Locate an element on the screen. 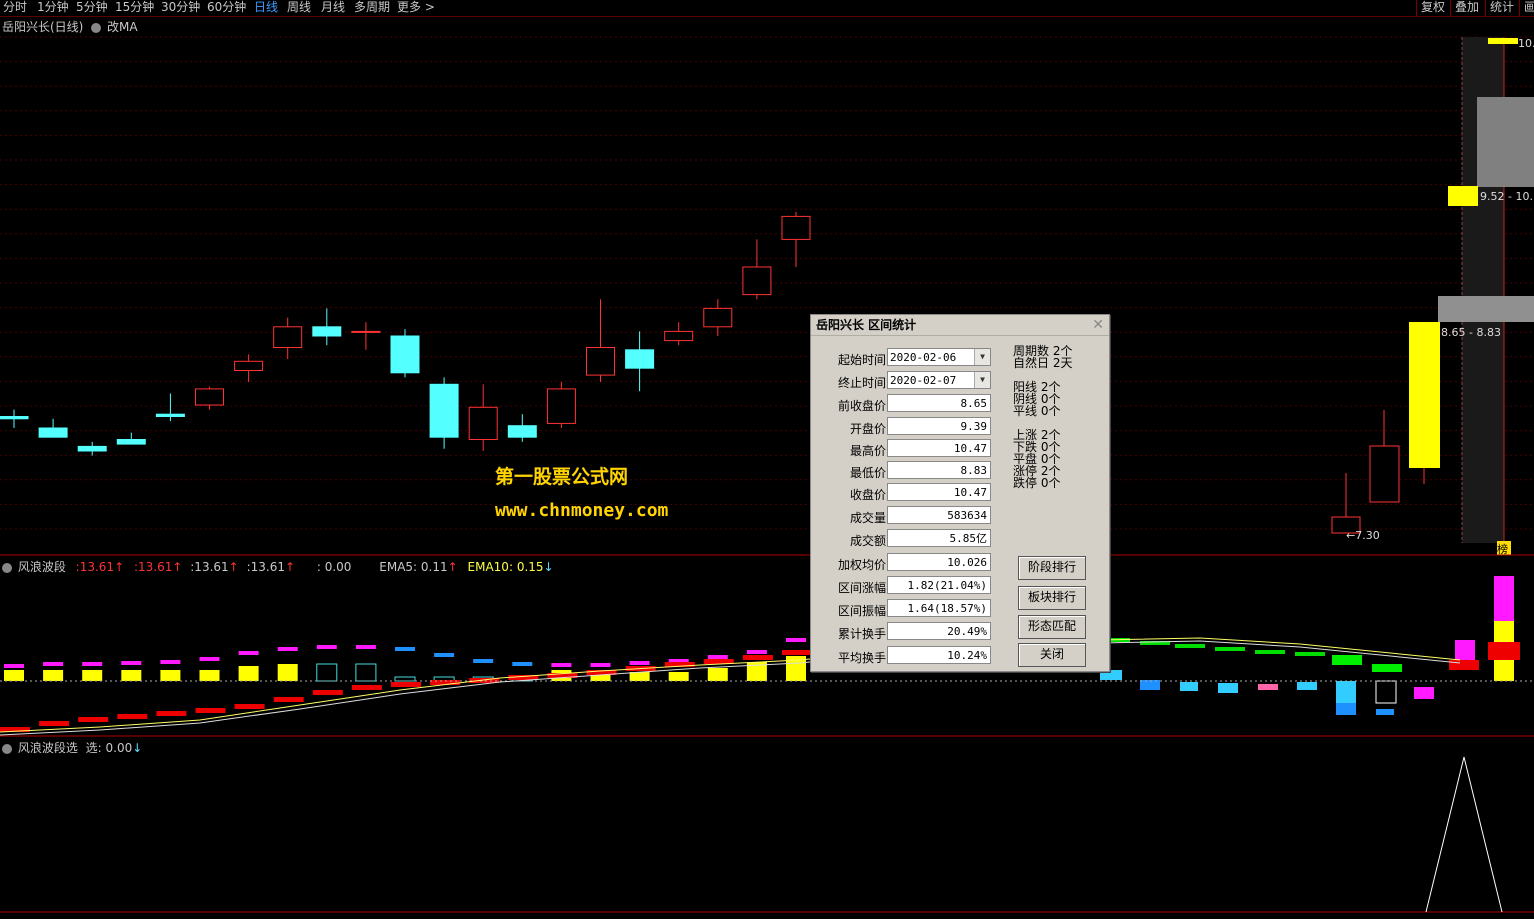 This screenshot has height=919, width=1534. ema10-label: EMA10: is located at coordinates (490, 567).